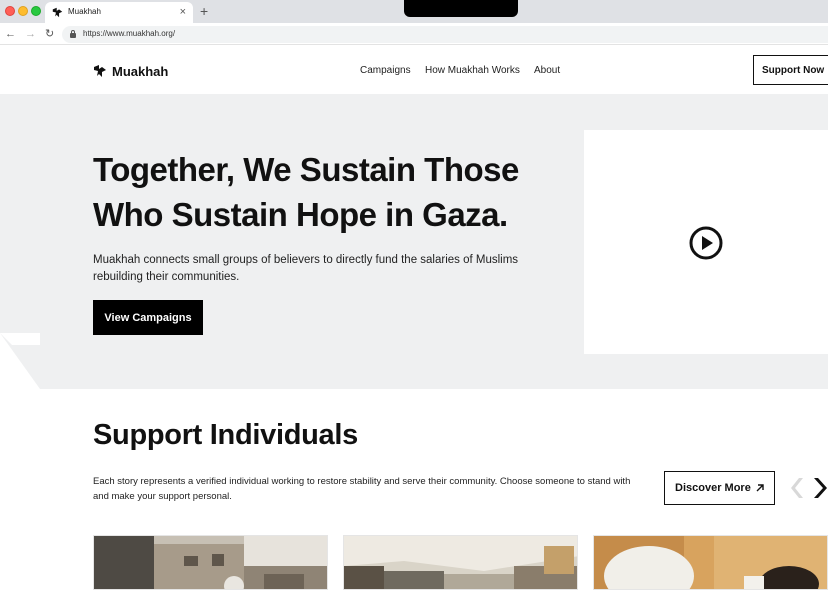  Describe the element at coordinates (10, 34) in the screenshot. I see `back-button: ←` at that location.